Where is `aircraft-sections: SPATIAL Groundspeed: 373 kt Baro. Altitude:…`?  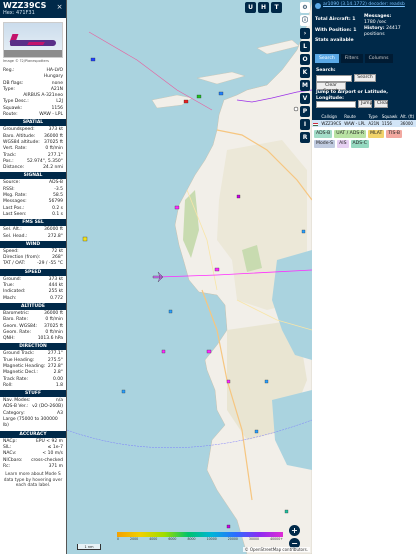
aircraft-sections: SPATIAL Groundspeed: 373 kt Baro. Altitude:… is located at coordinates (33, 294).